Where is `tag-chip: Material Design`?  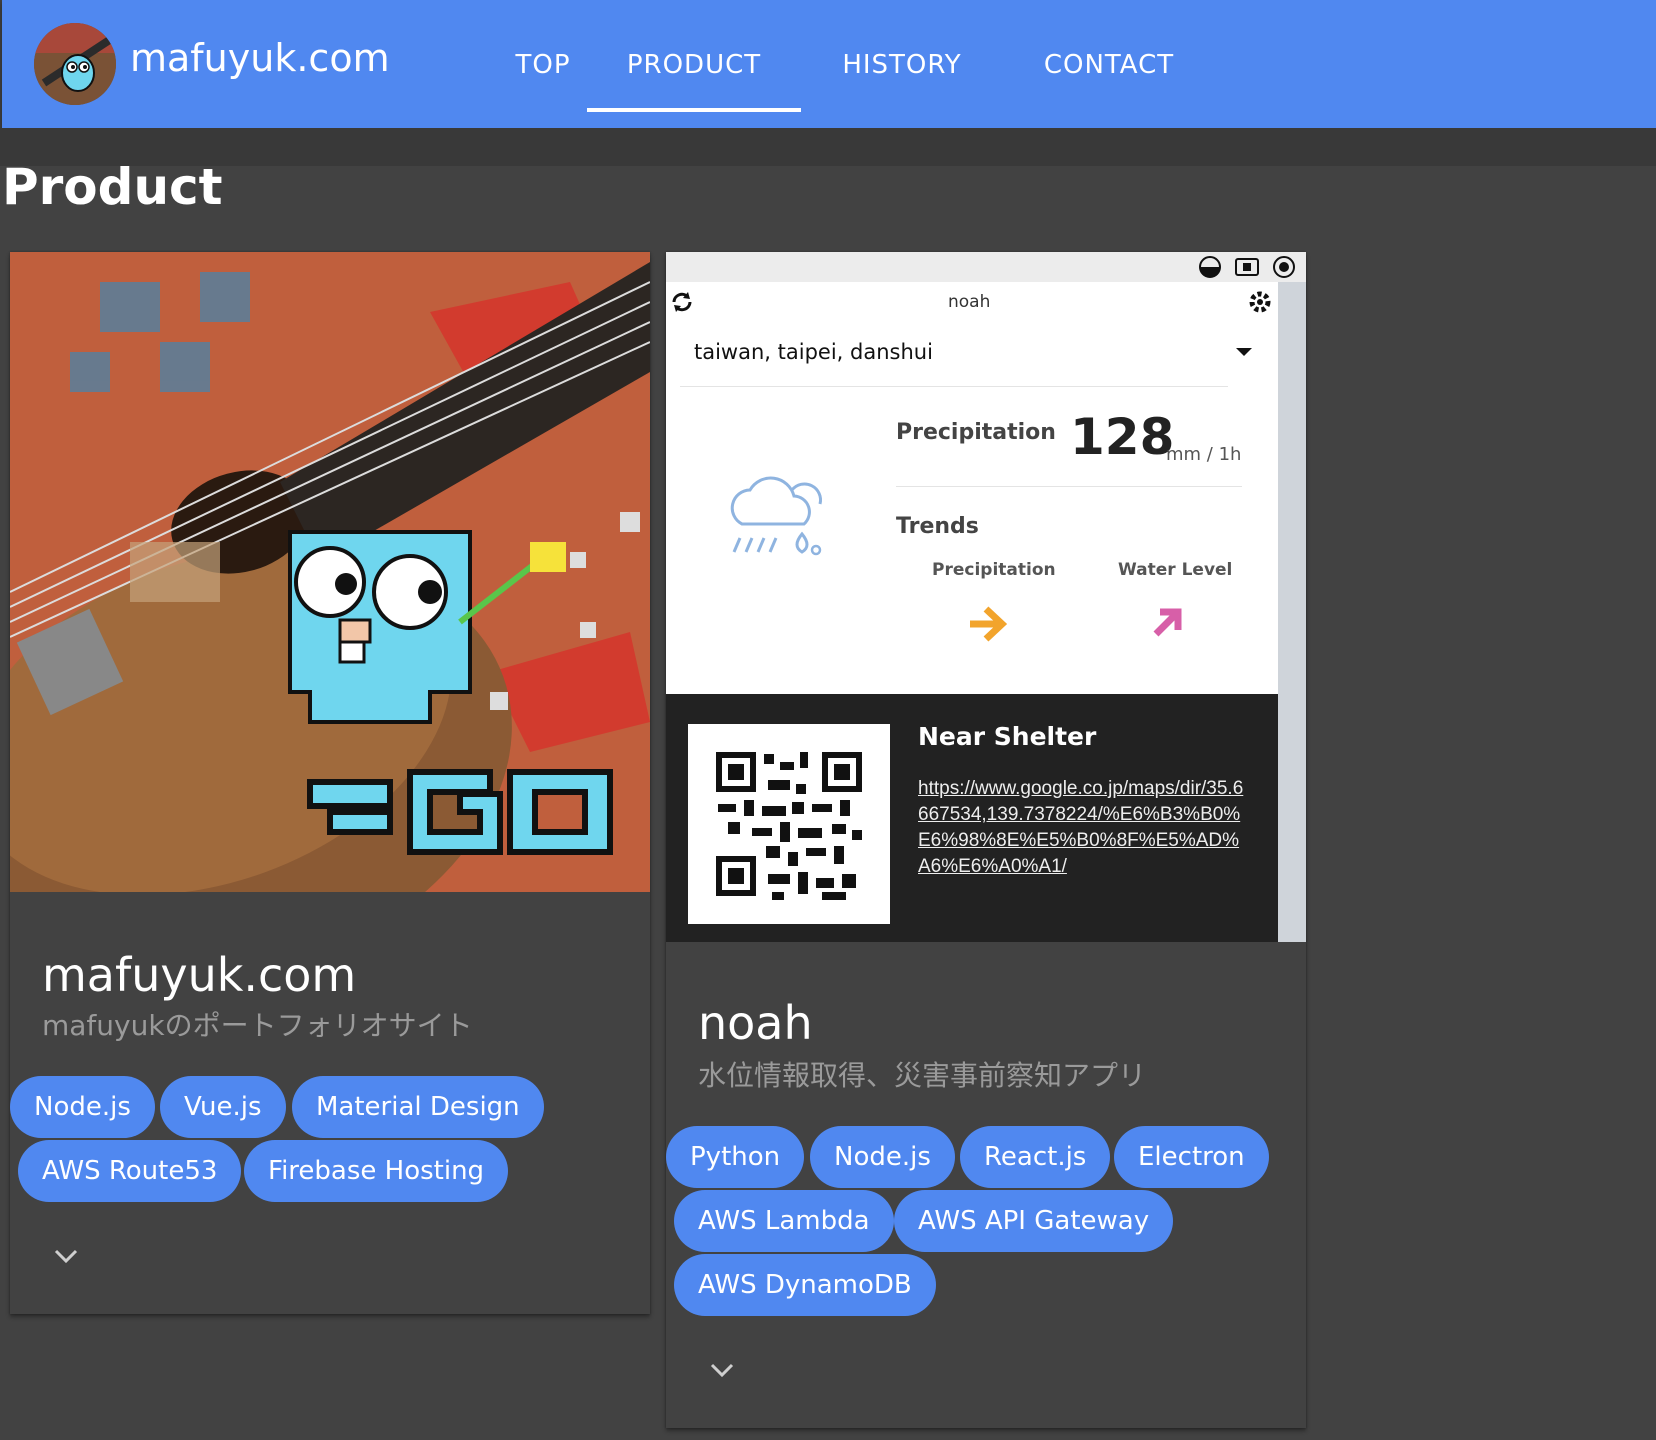 tag-chip: Material Design is located at coordinates (418, 1107).